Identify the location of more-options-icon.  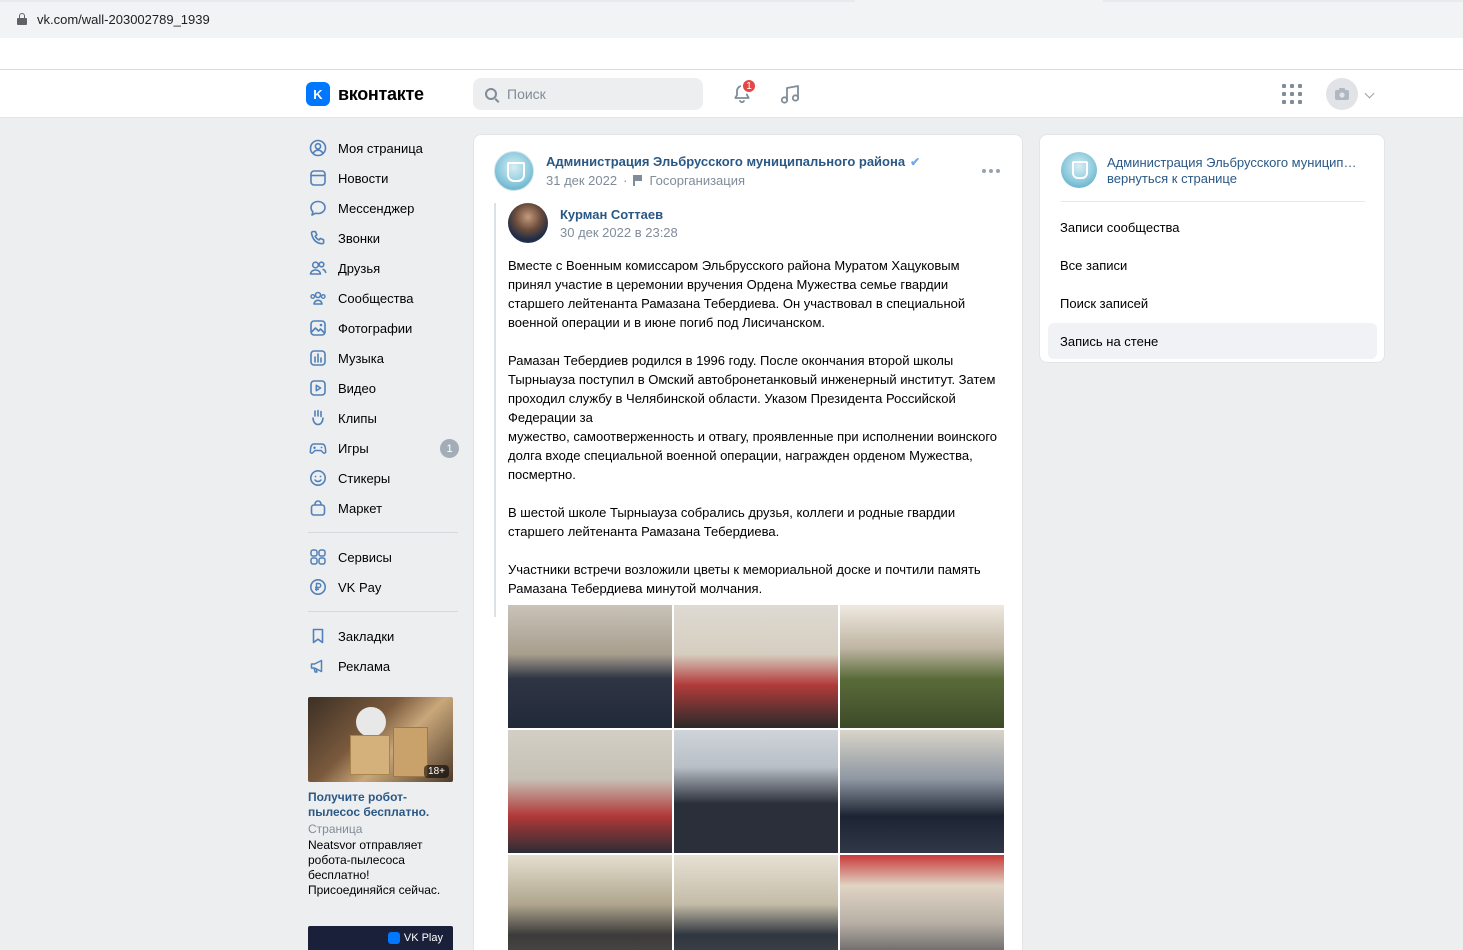
(991, 171).